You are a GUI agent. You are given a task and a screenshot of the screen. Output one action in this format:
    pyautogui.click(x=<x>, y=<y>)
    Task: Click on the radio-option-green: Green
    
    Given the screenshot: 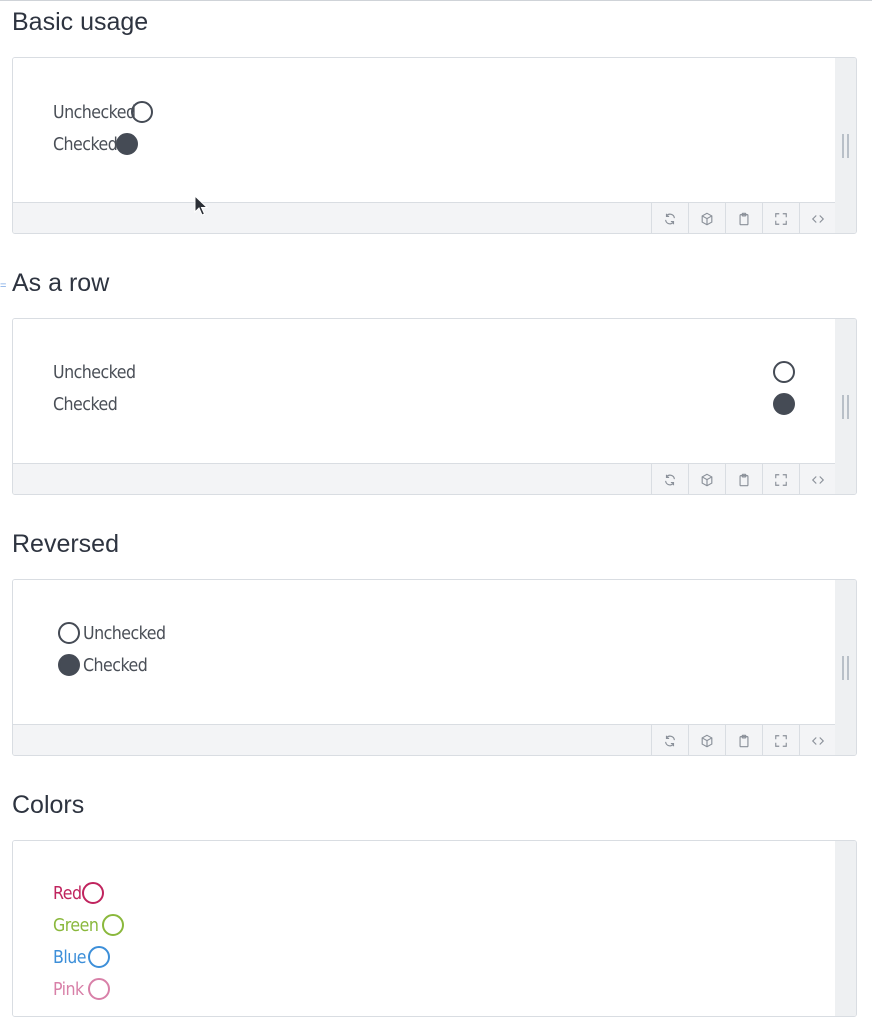 What is the action you would take?
    pyautogui.click(x=88, y=925)
    